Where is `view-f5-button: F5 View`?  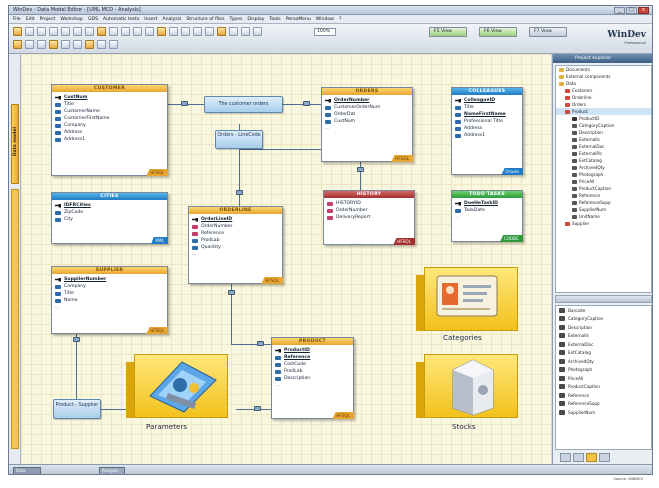 view-f5-button: F5 View is located at coordinates (448, 32).